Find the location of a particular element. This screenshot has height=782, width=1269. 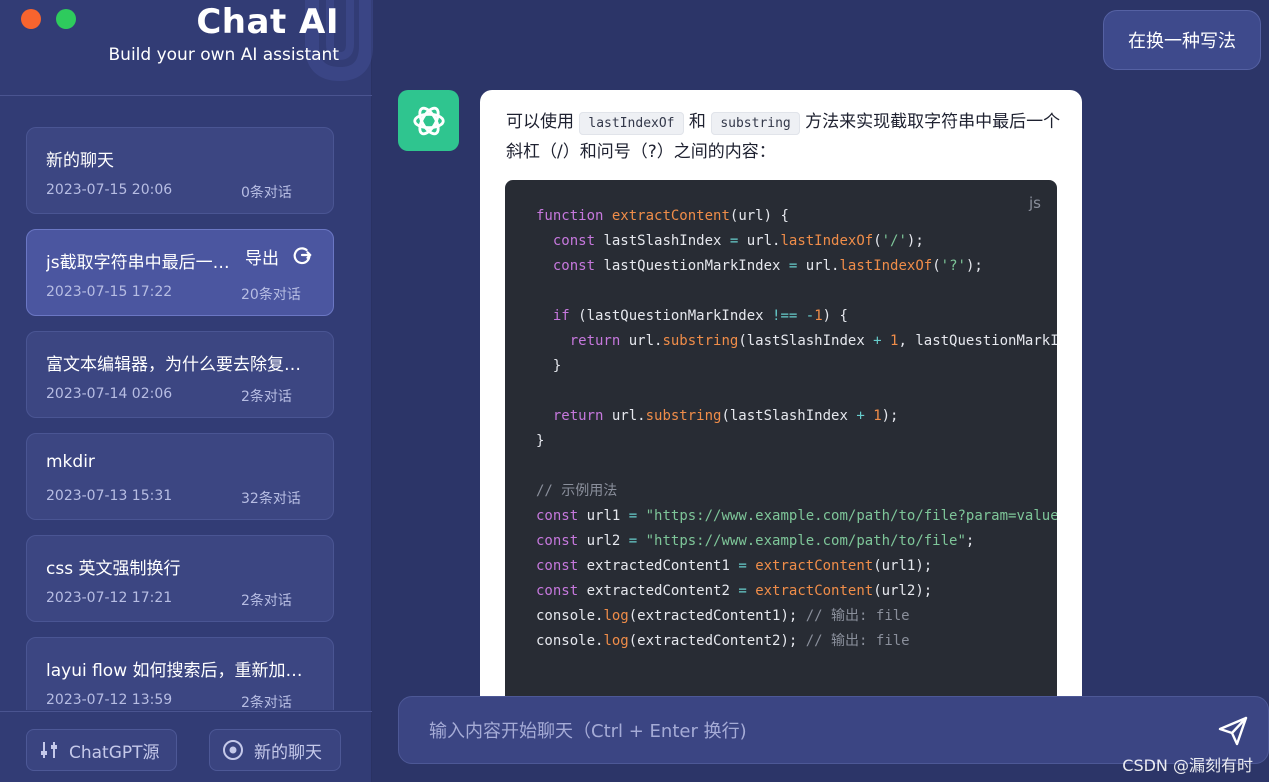

inline-code-substring: substring is located at coordinates (755, 123).